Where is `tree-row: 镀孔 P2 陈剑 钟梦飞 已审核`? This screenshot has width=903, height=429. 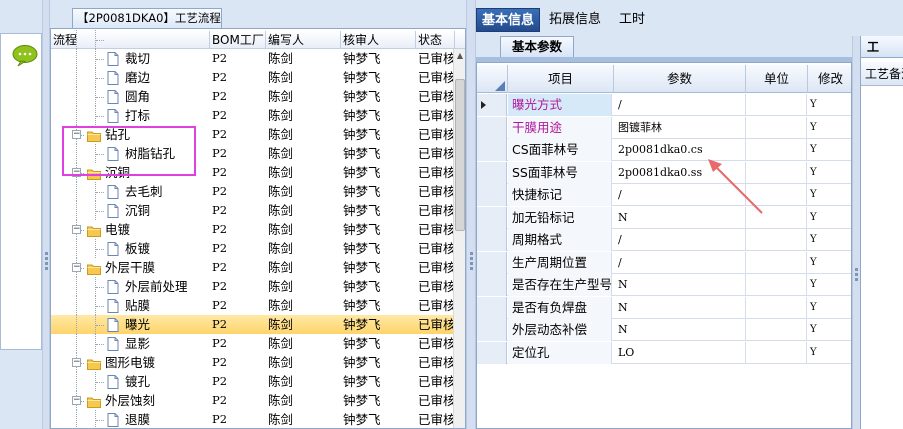
tree-row: 镀孔 P2 陈剑 钟梦飞 已审核 is located at coordinates (253, 381).